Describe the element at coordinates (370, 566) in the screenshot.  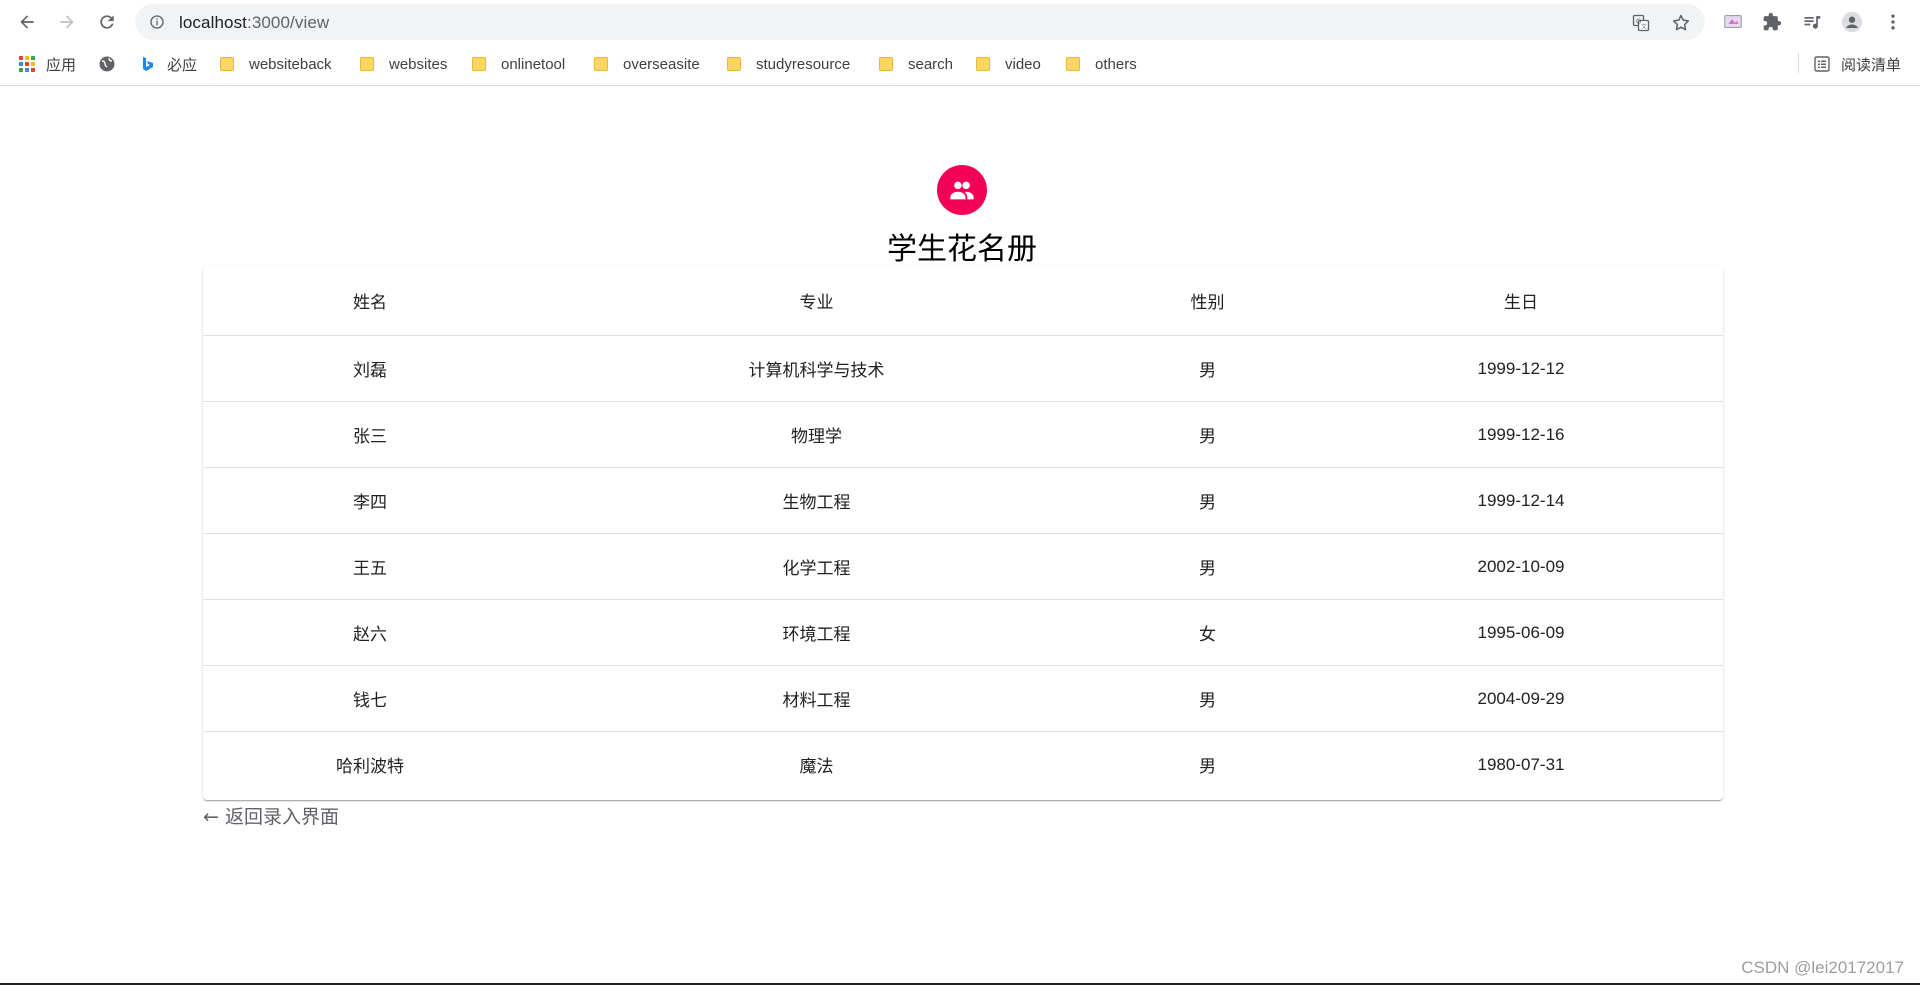
I see `cell-name: 王五` at that location.